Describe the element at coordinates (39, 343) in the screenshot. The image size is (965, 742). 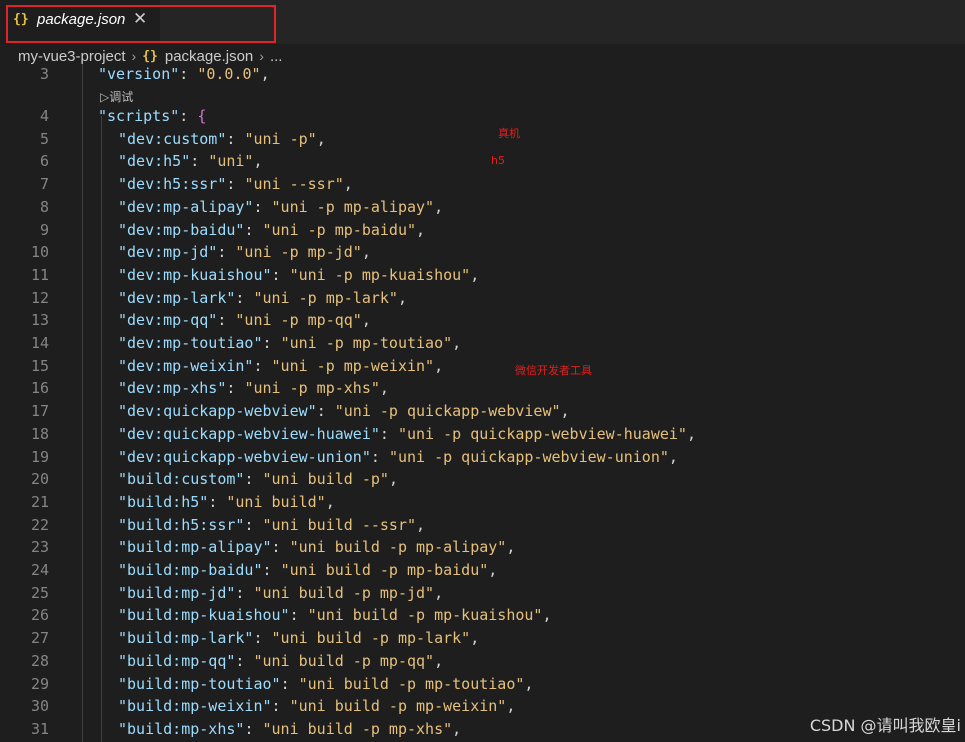
I see `line-number: 14` at that location.